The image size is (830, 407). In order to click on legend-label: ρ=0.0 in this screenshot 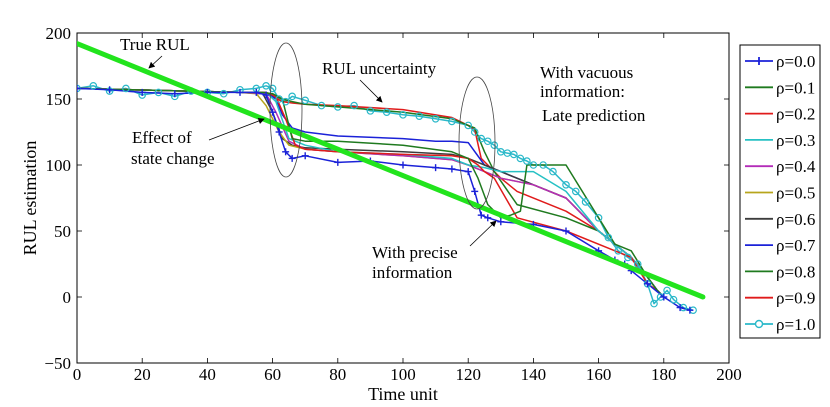, I will do `click(795, 61)`.